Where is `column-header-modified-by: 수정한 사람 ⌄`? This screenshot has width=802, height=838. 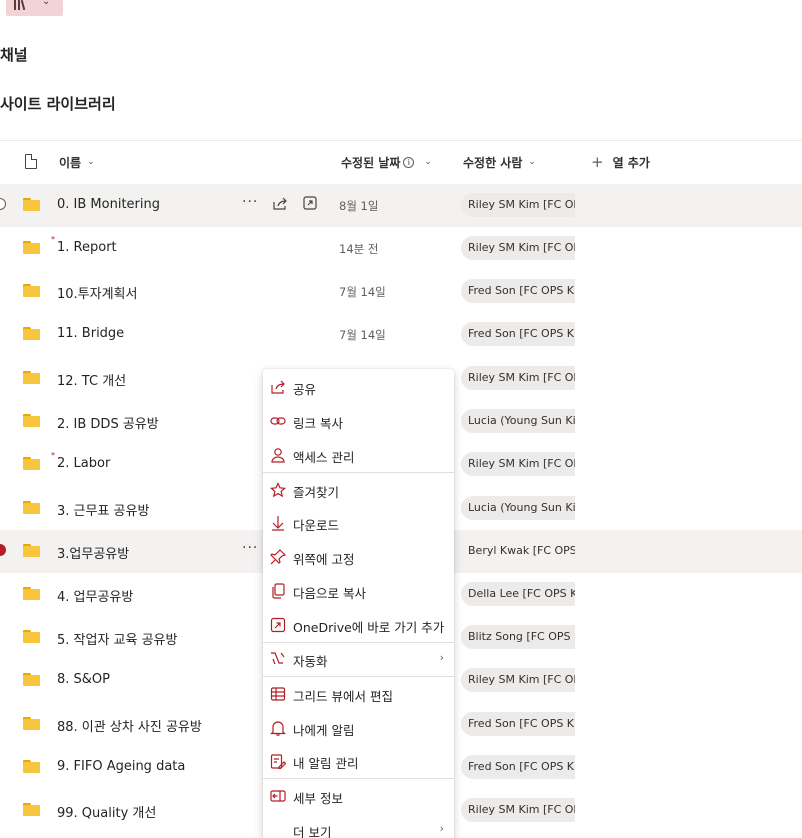 column-header-modified-by: 수정한 사람 ⌄ is located at coordinates (499, 162).